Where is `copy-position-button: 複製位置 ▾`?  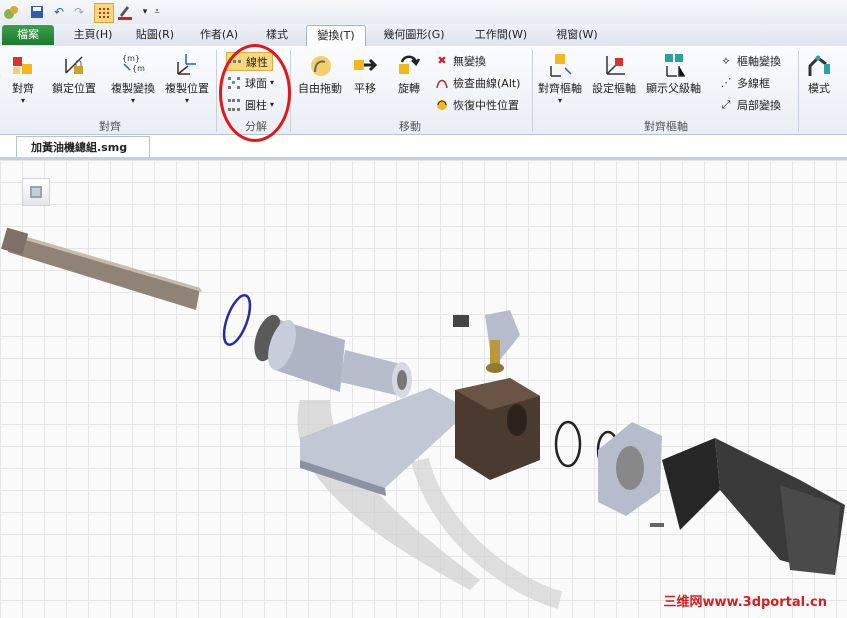 copy-position-button: 複製位置 ▾ is located at coordinates (187, 78).